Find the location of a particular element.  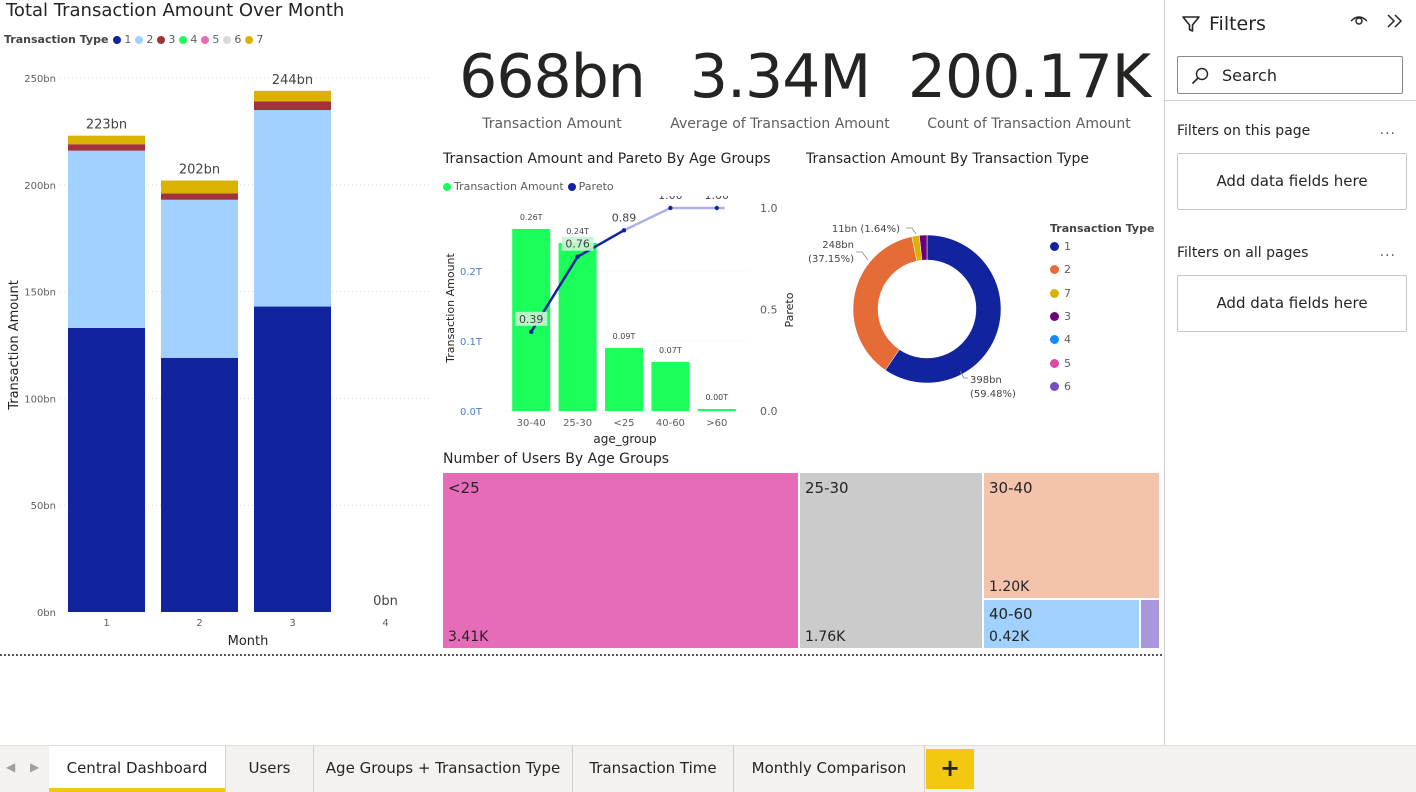

pareto-legend-item-amount: Transaction Amount is located at coordinates (503, 186).